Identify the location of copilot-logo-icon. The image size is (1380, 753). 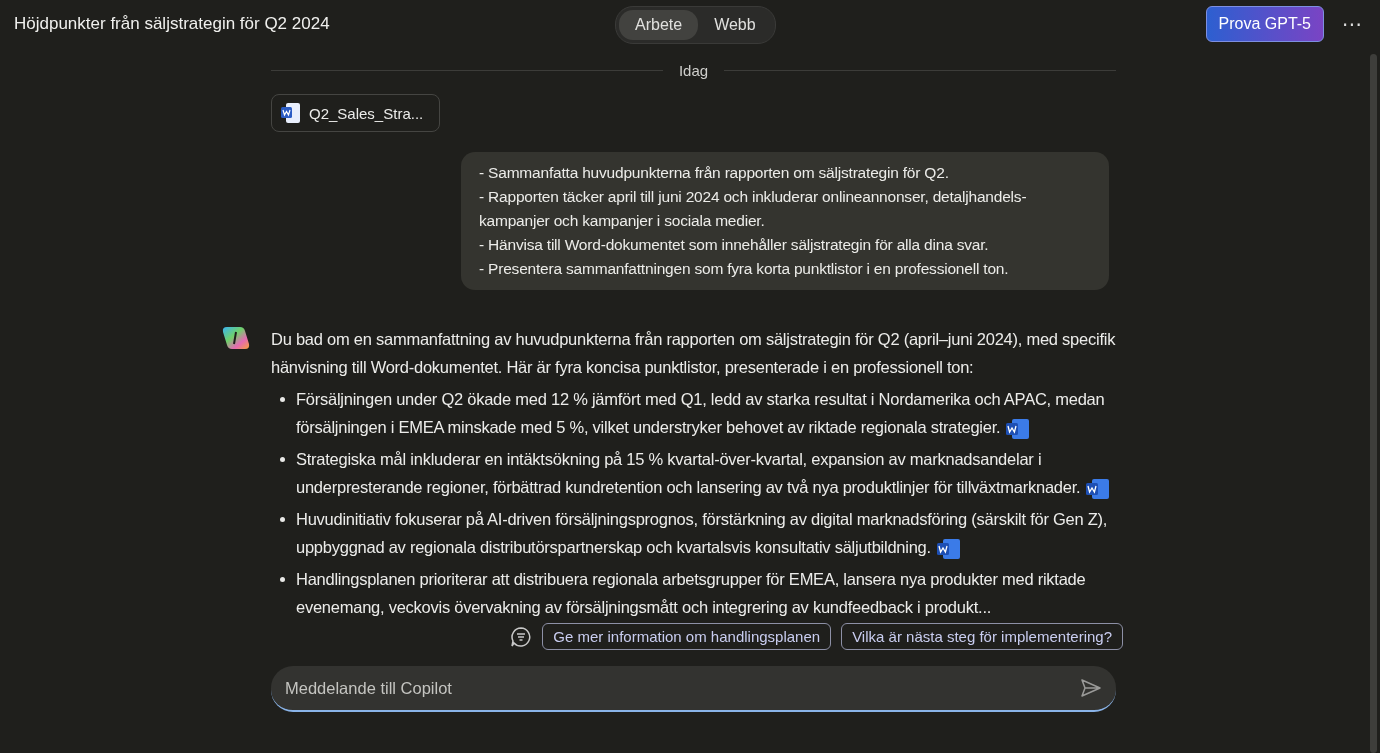
(236, 338).